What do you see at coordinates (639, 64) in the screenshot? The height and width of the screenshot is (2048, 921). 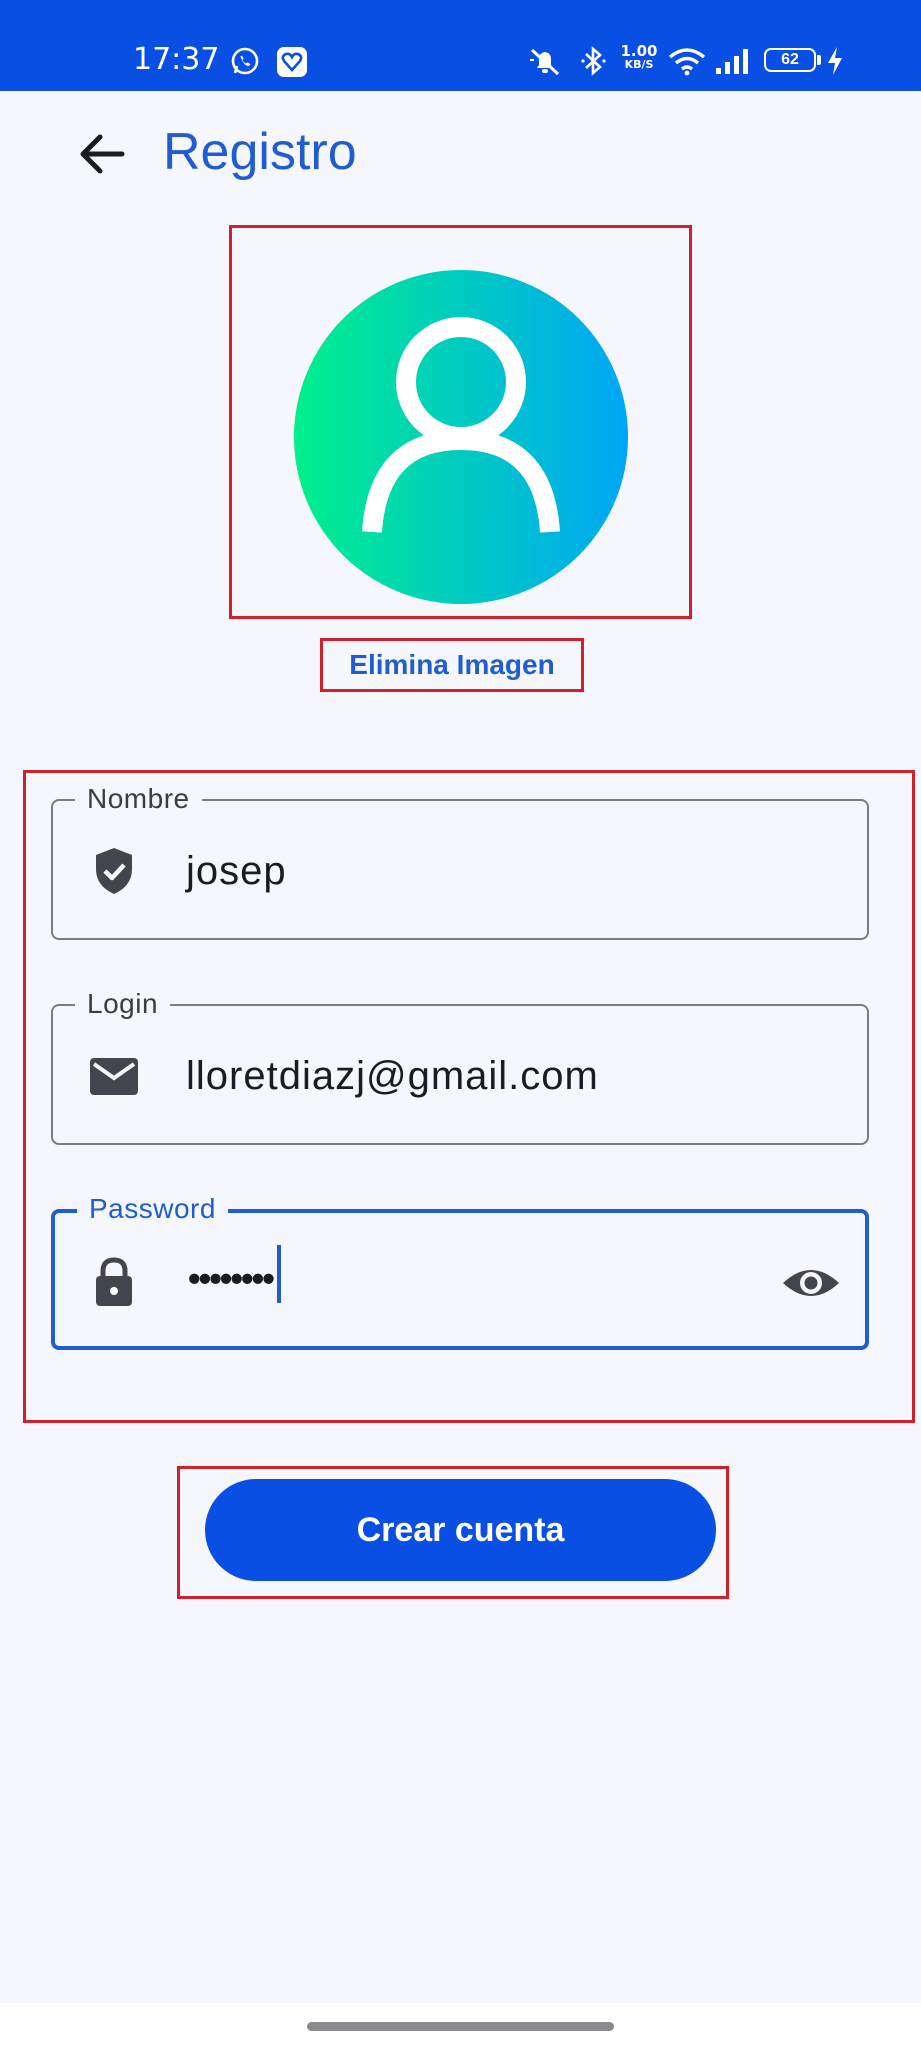 I see `network-speed-unit: KB/S` at bounding box center [639, 64].